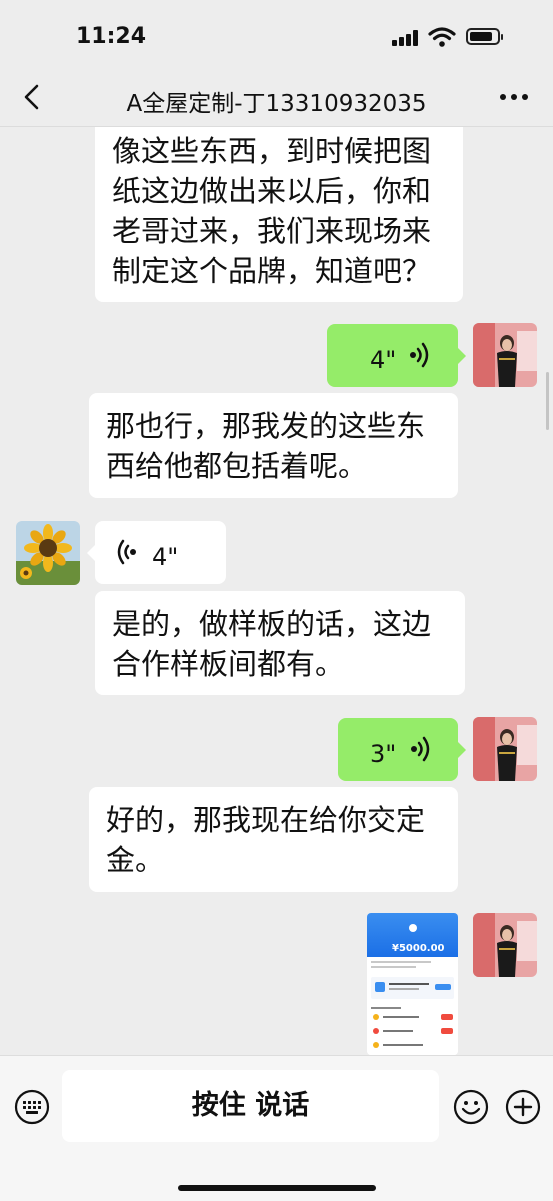  What do you see at coordinates (547, 401) in the screenshot?
I see `scroll-indicator` at bounding box center [547, 401].